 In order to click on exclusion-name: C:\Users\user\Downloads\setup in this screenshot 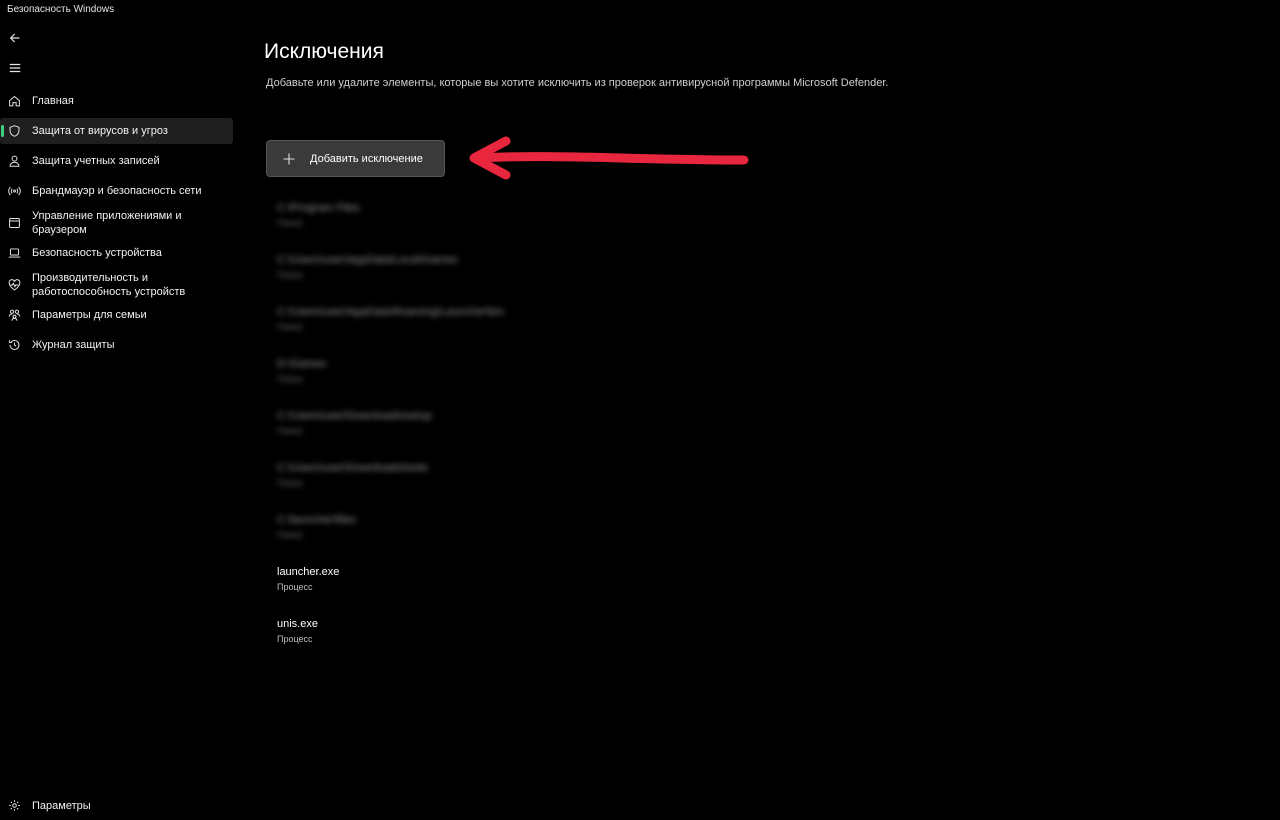, I will do `click(354, 416)`.